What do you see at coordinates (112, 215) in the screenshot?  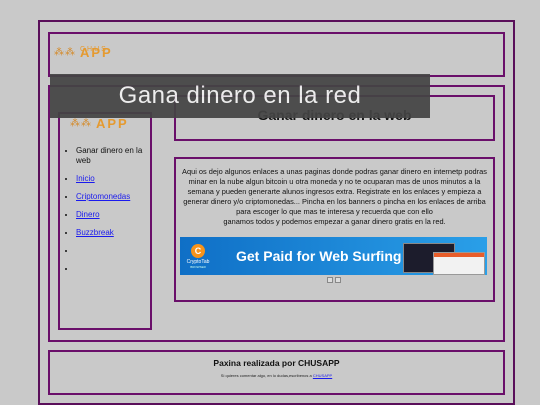 I see `sidebar-item-dinero: Dinero` at bounding box center [112, 215].